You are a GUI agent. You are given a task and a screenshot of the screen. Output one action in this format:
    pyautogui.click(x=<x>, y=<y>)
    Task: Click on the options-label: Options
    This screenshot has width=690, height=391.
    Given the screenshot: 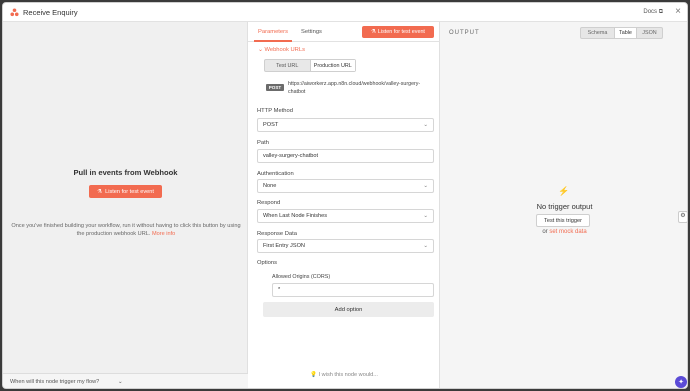 What is the action you would take?
    pyautogui.click(x=267, y=263)
    